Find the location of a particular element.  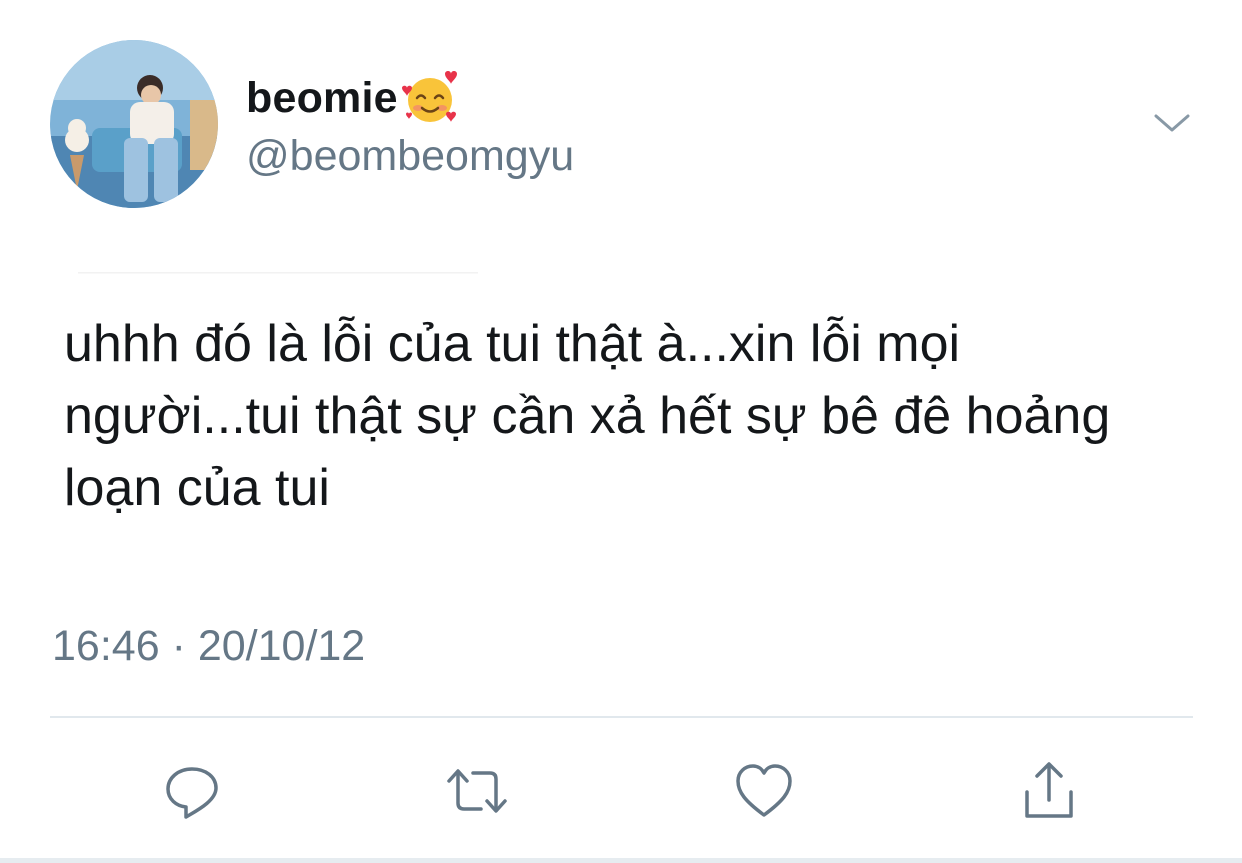

display-name: beomie is located at coordinates (322, 98).